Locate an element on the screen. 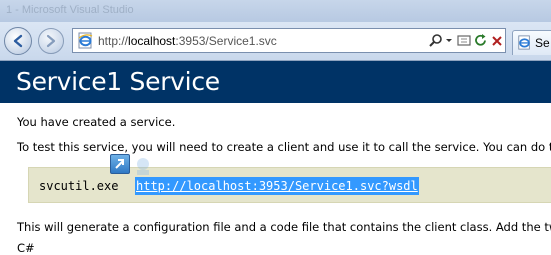 The width and height of the screenshot is (551, 255). wsdl-link: http://localhost:3953/Service1.svc?wsdl is located at coordinates (277, 186).